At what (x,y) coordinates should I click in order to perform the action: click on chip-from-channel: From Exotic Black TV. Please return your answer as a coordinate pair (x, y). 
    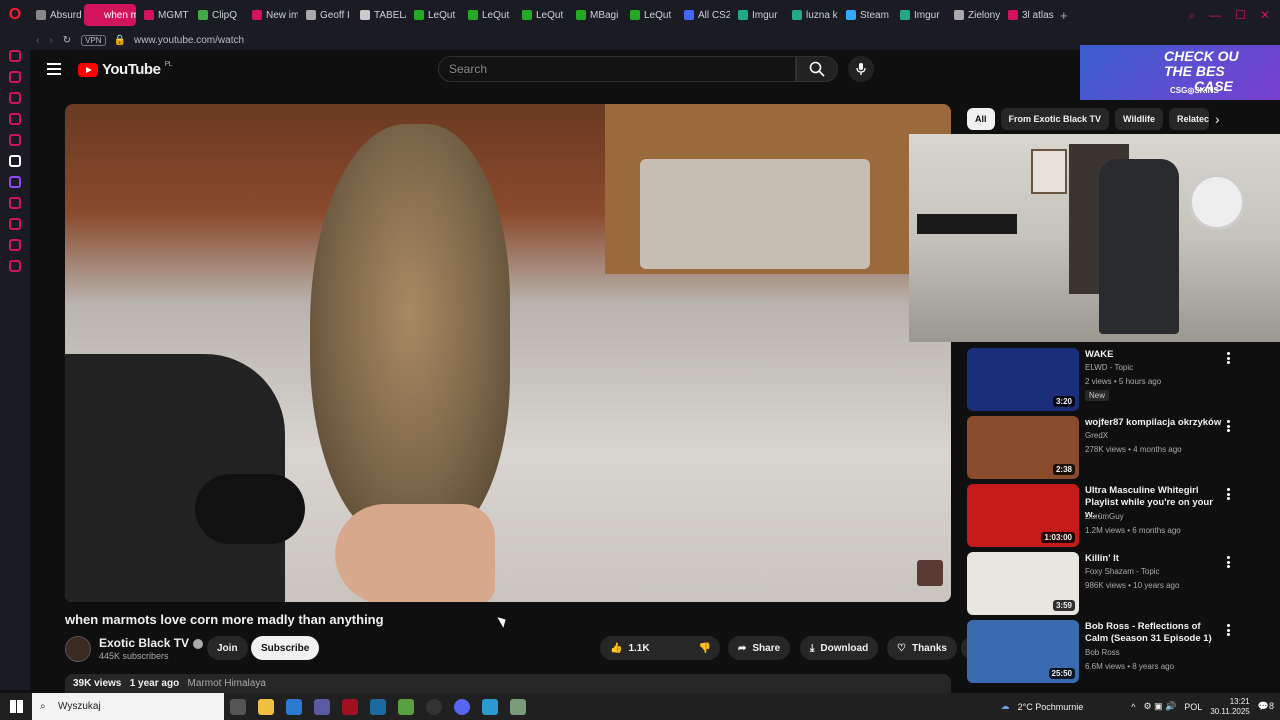
    Looking at the image, I should click on (1055, 119).